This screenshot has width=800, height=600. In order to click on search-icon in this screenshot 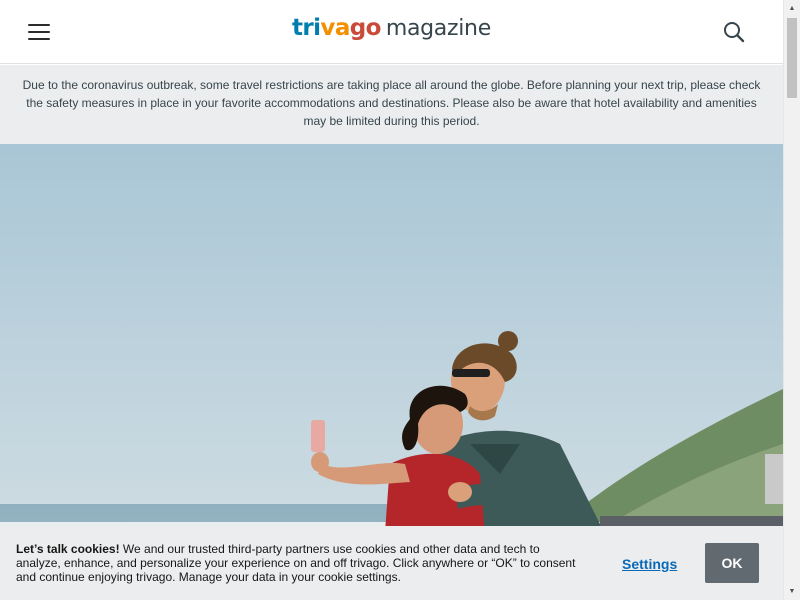, I will do `click(734, 32)`.